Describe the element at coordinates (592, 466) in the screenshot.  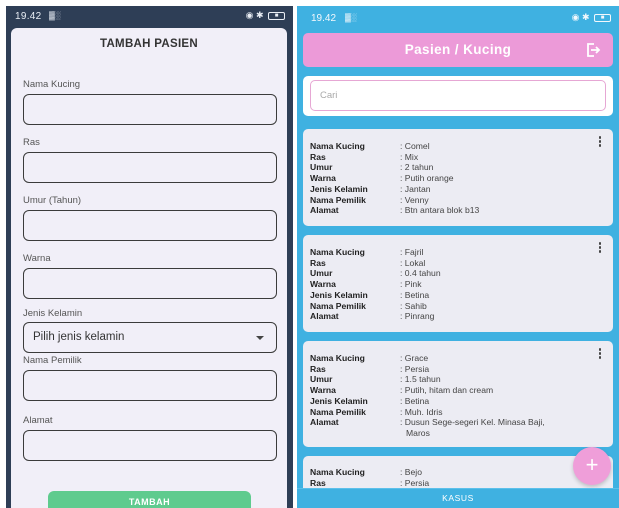
I see `add-patient-fab: +` at that location.